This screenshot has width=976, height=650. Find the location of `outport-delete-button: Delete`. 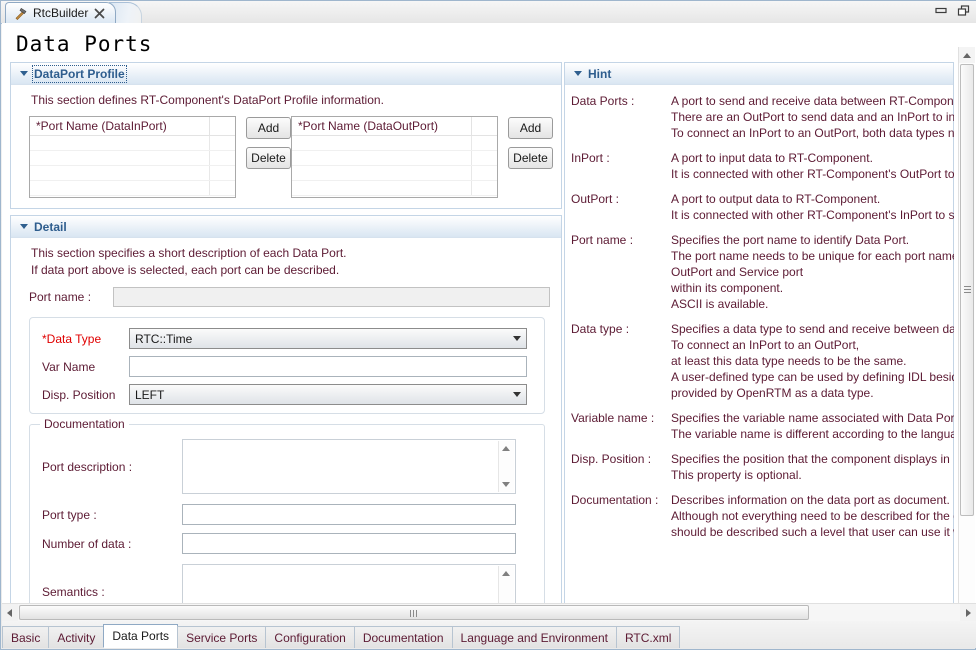

outport-delete-button: Delete is located at coordinates (530, 158).